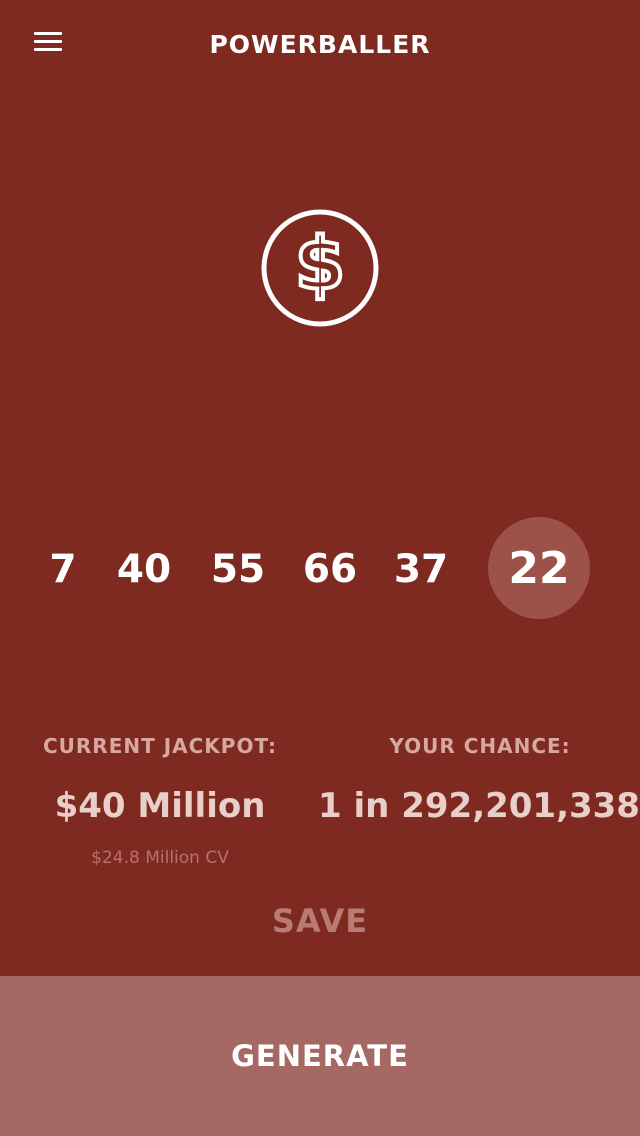 The width and height of the screenshot is (640, 1136). What do you see at coordinates (238, 569) in the screenshot?
I see `lottery-number-3: 55` at bounding box center [238, 569].